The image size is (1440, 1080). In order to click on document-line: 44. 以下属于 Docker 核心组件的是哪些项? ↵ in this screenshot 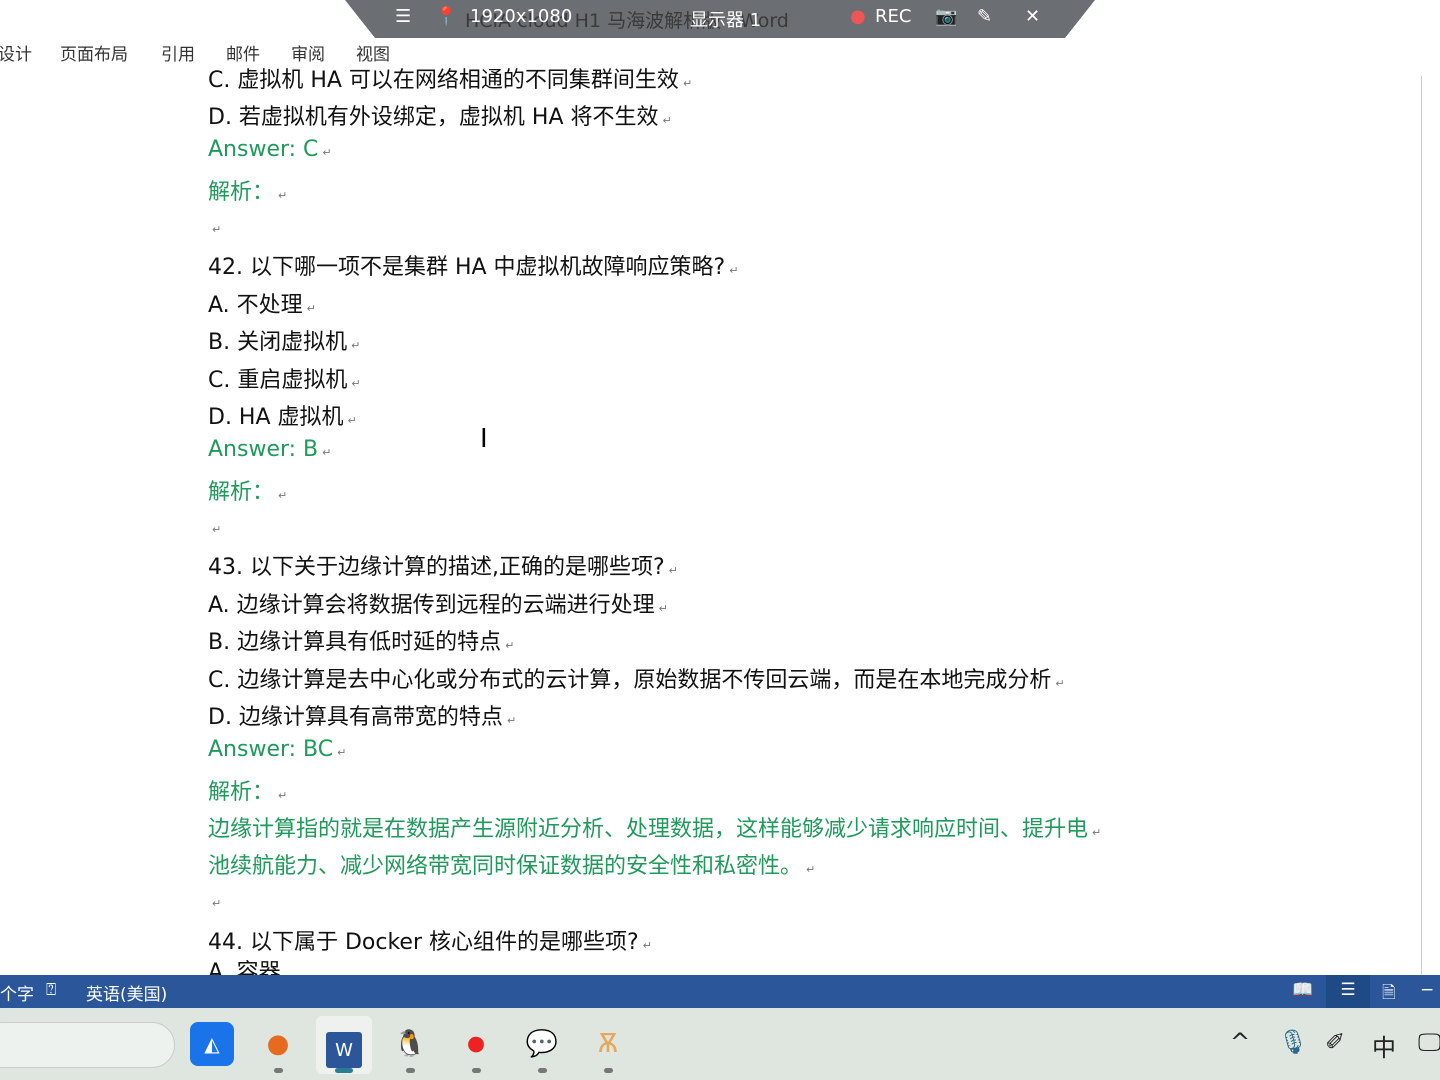, I will do `click(430, 940)`.